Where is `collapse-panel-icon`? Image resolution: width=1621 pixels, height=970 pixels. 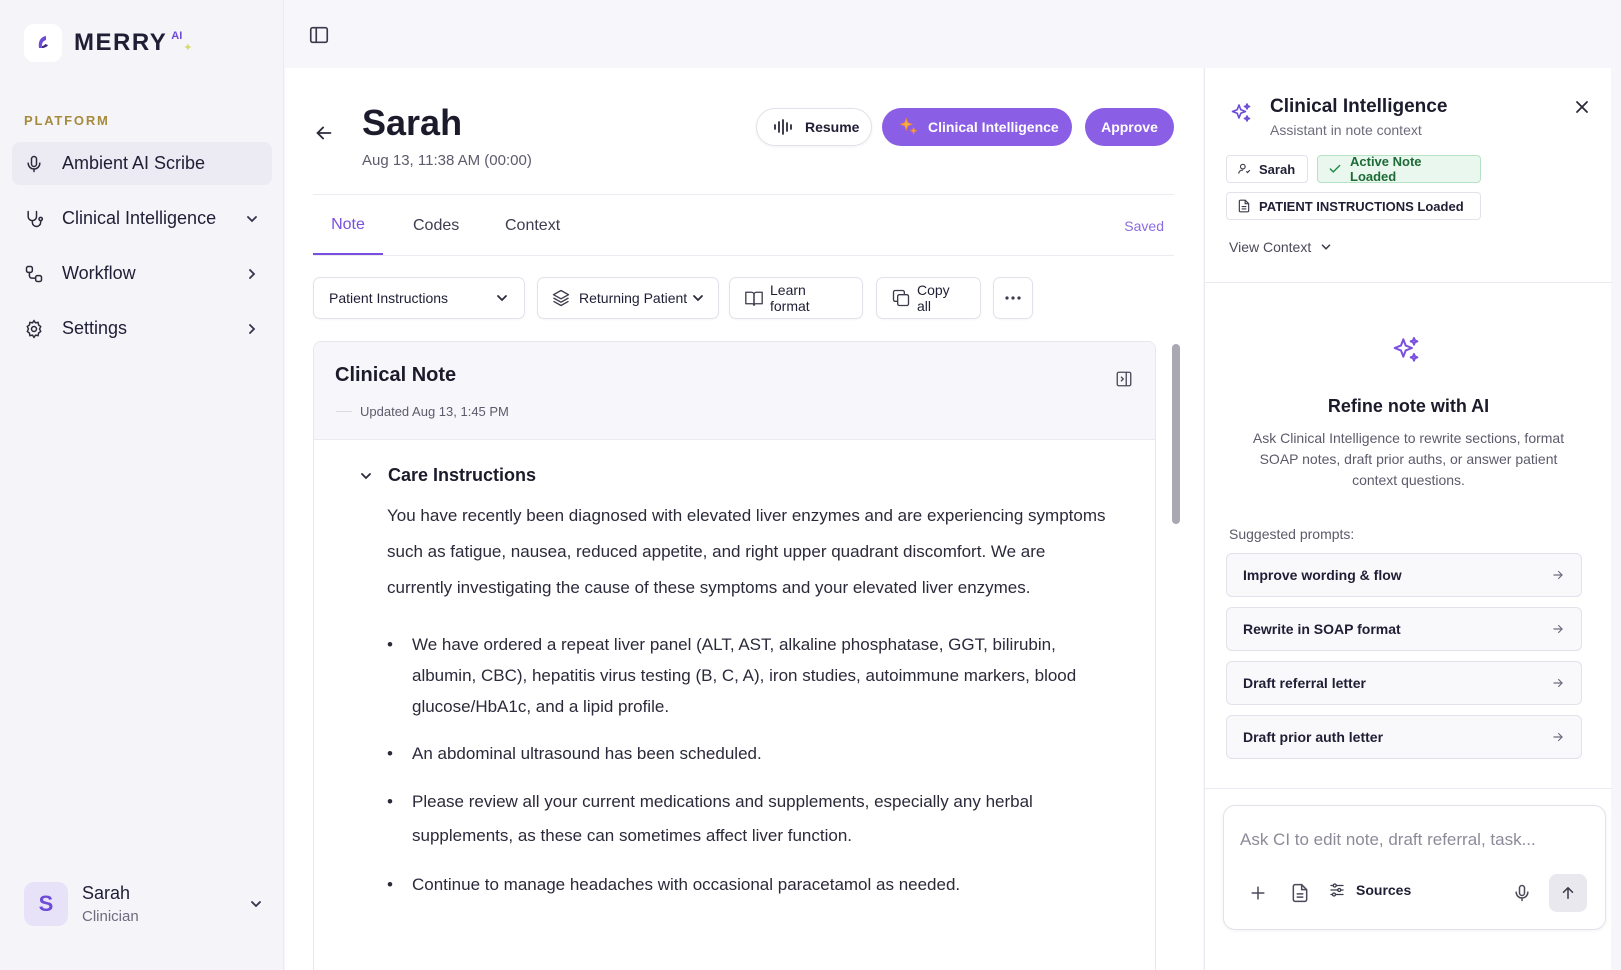 collapse-panel-icon is located at coordinates (1124, 379).